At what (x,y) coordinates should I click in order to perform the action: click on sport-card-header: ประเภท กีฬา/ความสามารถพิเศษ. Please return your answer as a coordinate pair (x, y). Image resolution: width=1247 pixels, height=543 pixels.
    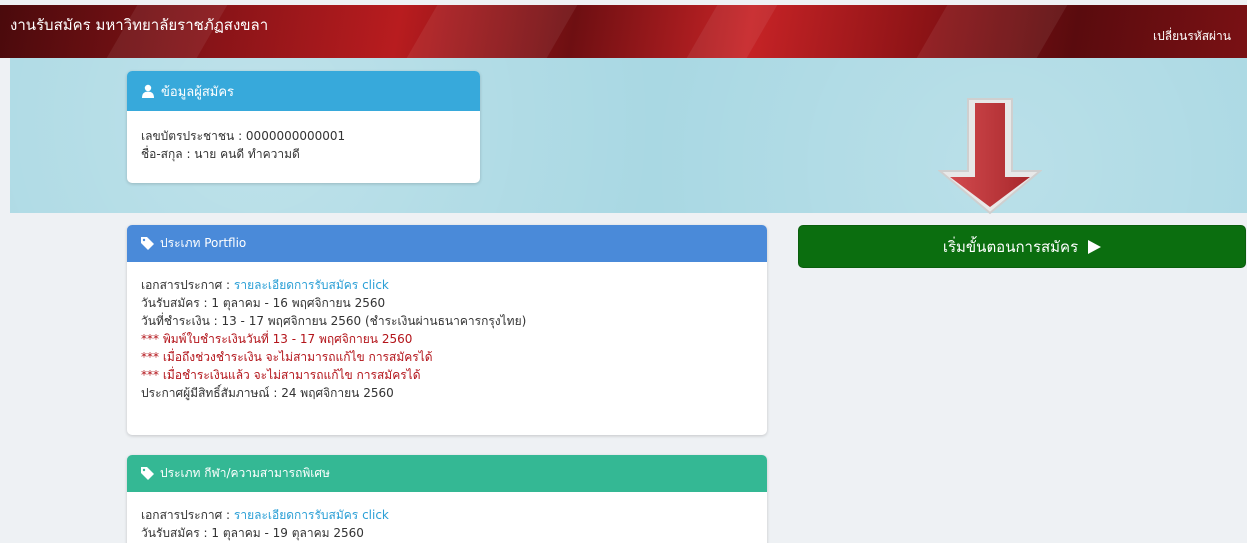
    Looking at the image, I should click on (447, 473).